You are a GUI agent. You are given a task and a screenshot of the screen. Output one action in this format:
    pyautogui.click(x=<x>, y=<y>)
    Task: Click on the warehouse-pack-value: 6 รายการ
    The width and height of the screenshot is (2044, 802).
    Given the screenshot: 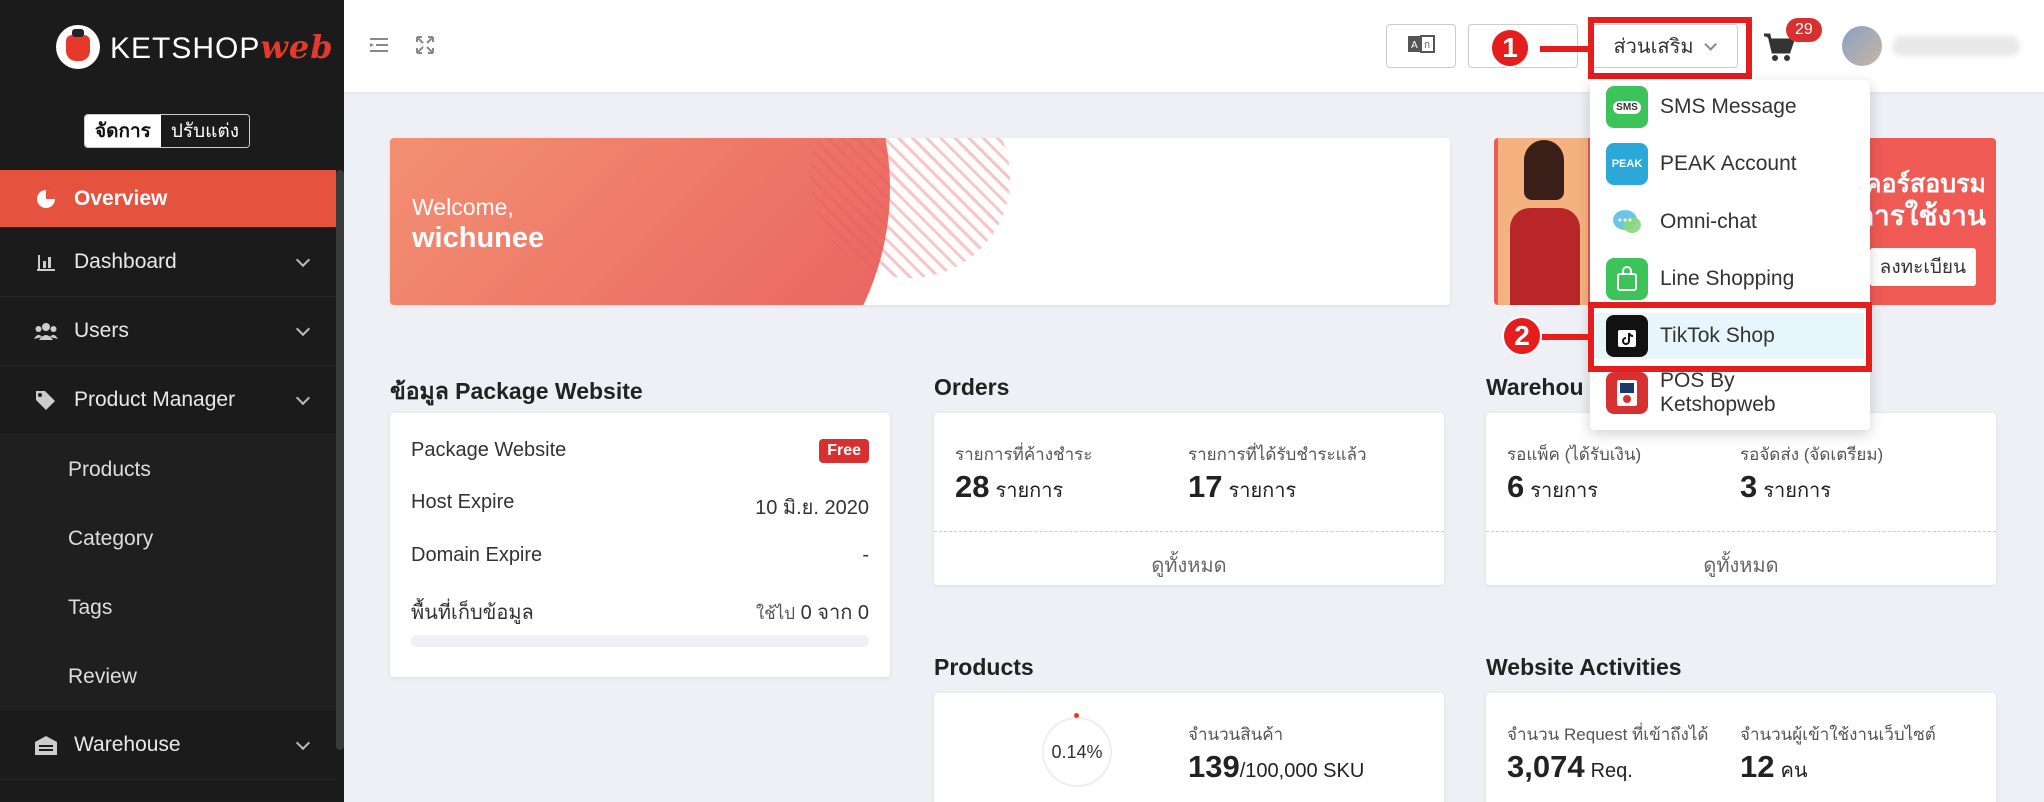 What is the action you would take?
    pyautogui.click(x=1552, y=487)
    